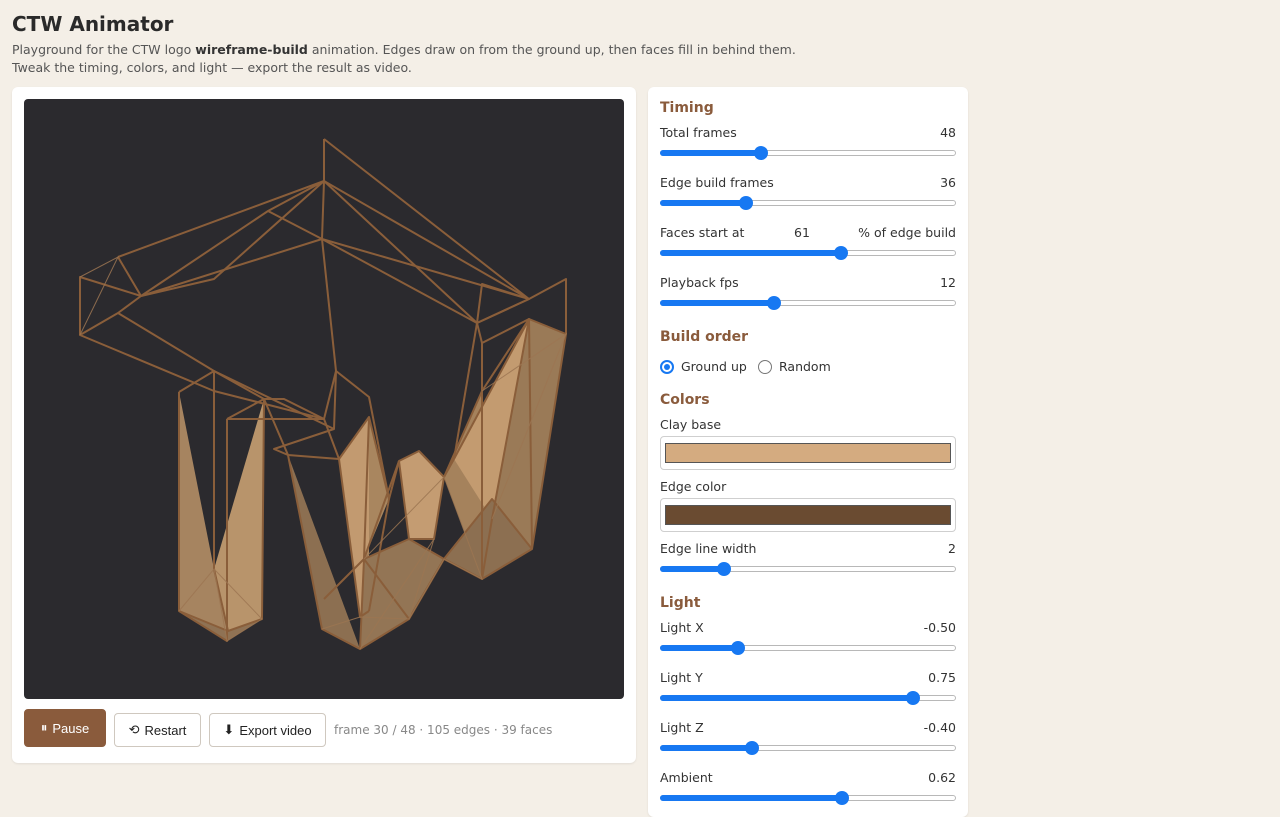 The width and height of the screenshot is (1280, 817). Describe the element at coordinates (948, 132) in the screenshot. I see `total-frames-value: 48` at that location.